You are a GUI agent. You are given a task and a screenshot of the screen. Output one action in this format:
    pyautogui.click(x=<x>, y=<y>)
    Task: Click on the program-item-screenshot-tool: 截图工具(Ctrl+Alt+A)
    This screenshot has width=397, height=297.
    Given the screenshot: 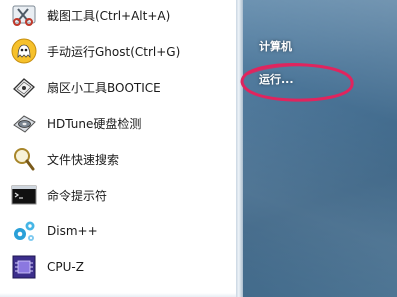 What is the action you would take?
    pyautogui.click(x=118, y=16)
    